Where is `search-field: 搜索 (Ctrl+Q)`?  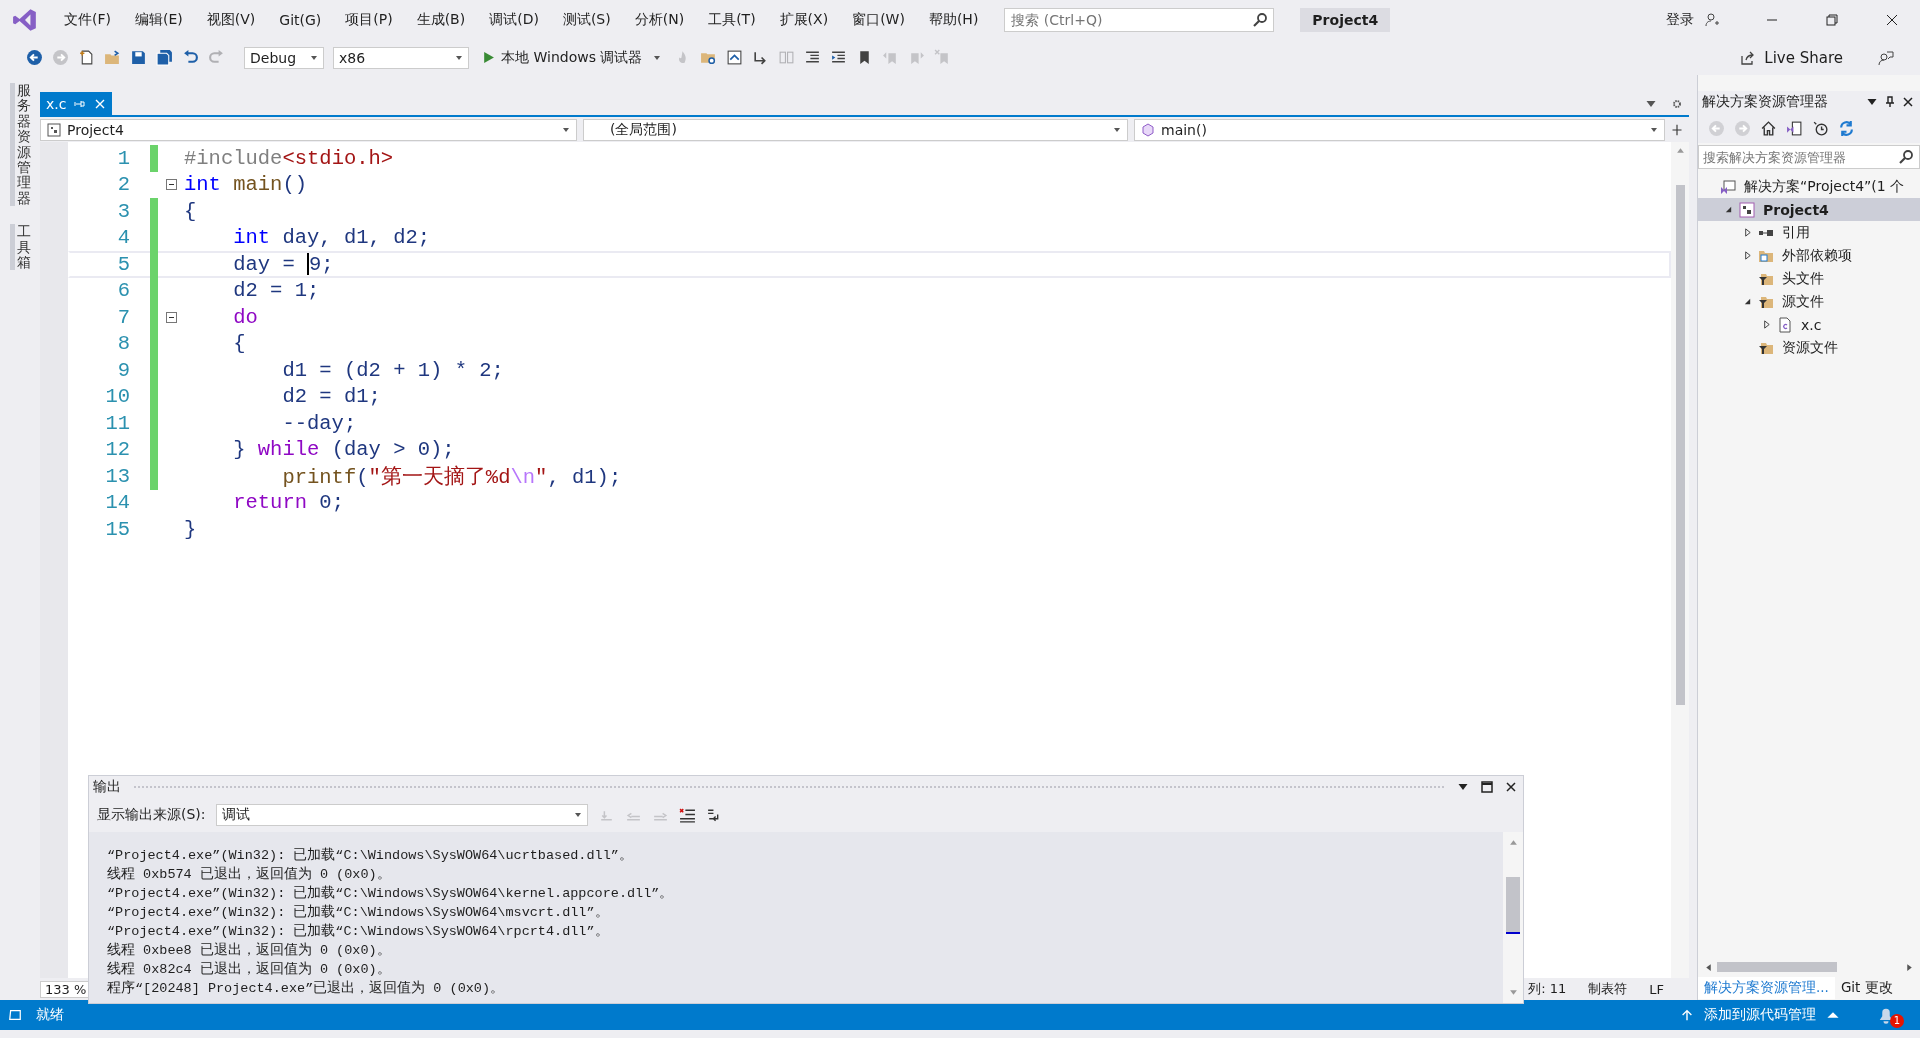
search-field: 搜索 (Ctrl+Q) is located at coordinates (1139, 20).